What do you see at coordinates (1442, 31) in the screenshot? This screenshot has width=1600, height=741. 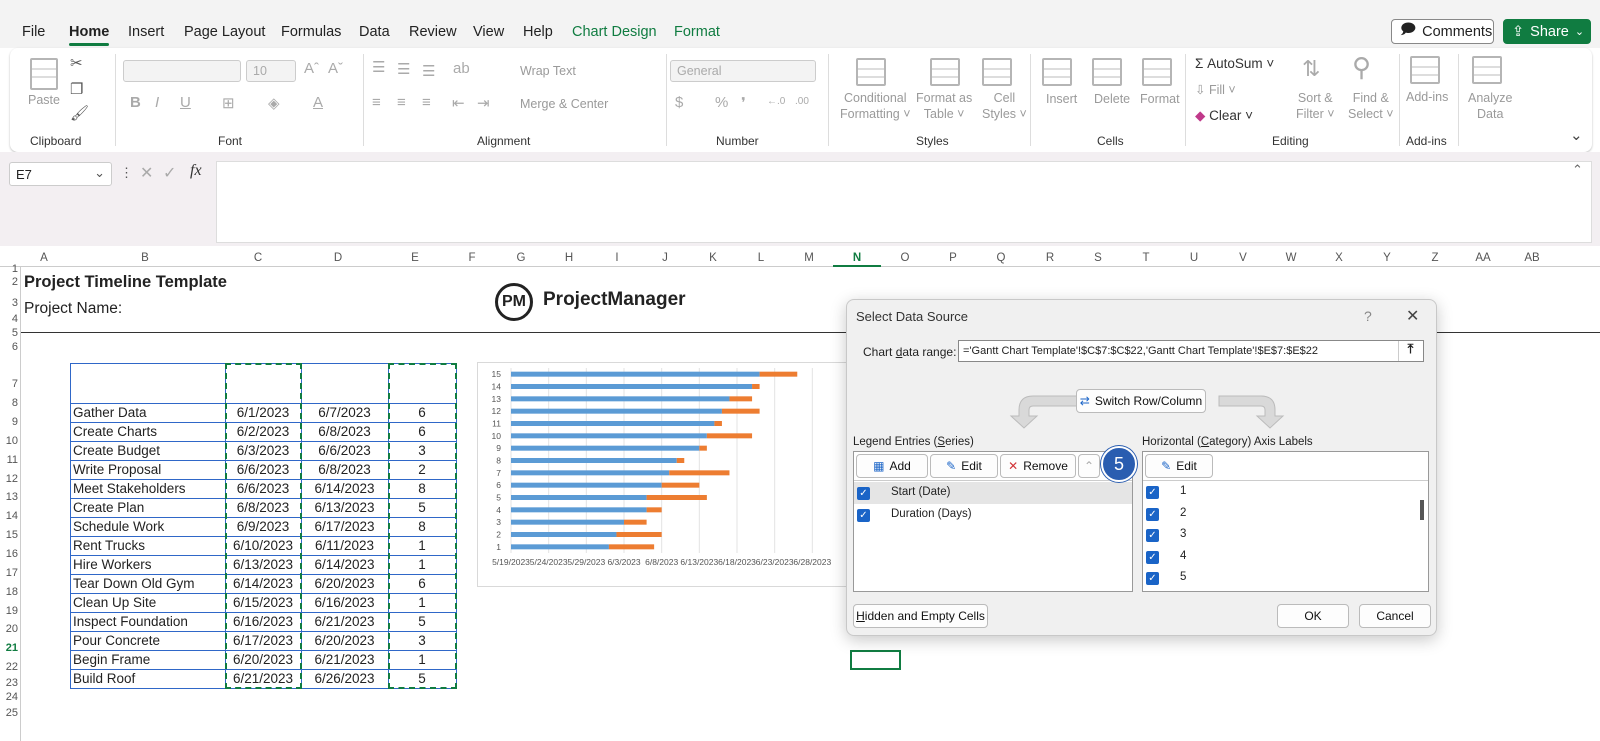 I see `comments-button: 🗩 Comments` at bounding box center [1442, 31].